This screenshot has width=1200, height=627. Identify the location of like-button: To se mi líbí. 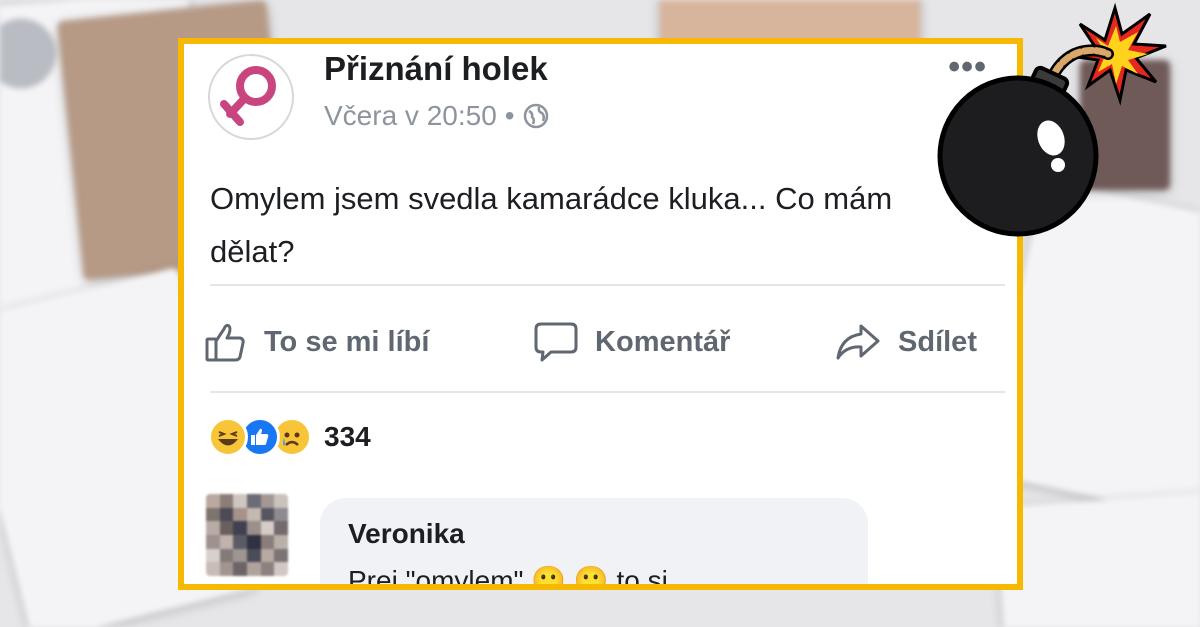
(316, 342).